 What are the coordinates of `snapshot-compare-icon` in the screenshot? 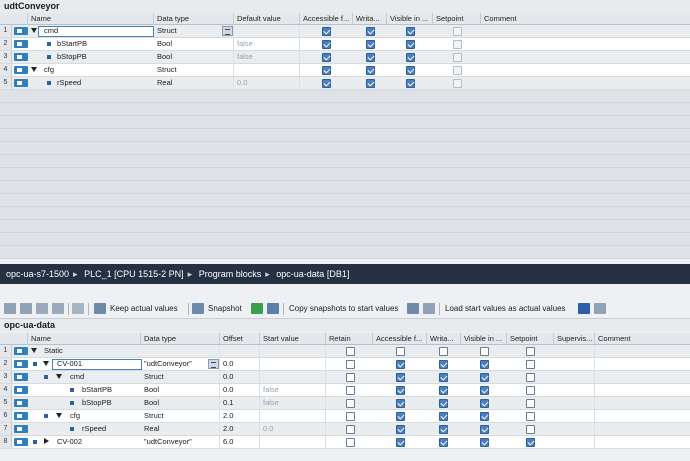 It's located at (273, 308).